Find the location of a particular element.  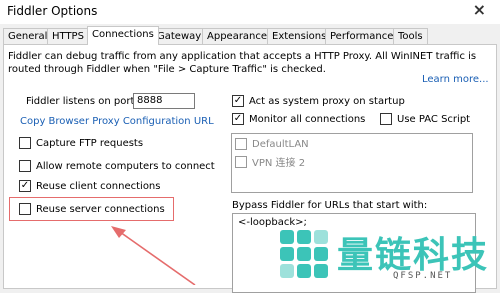

port-input: 8888 is located at coordinates (164, 101).